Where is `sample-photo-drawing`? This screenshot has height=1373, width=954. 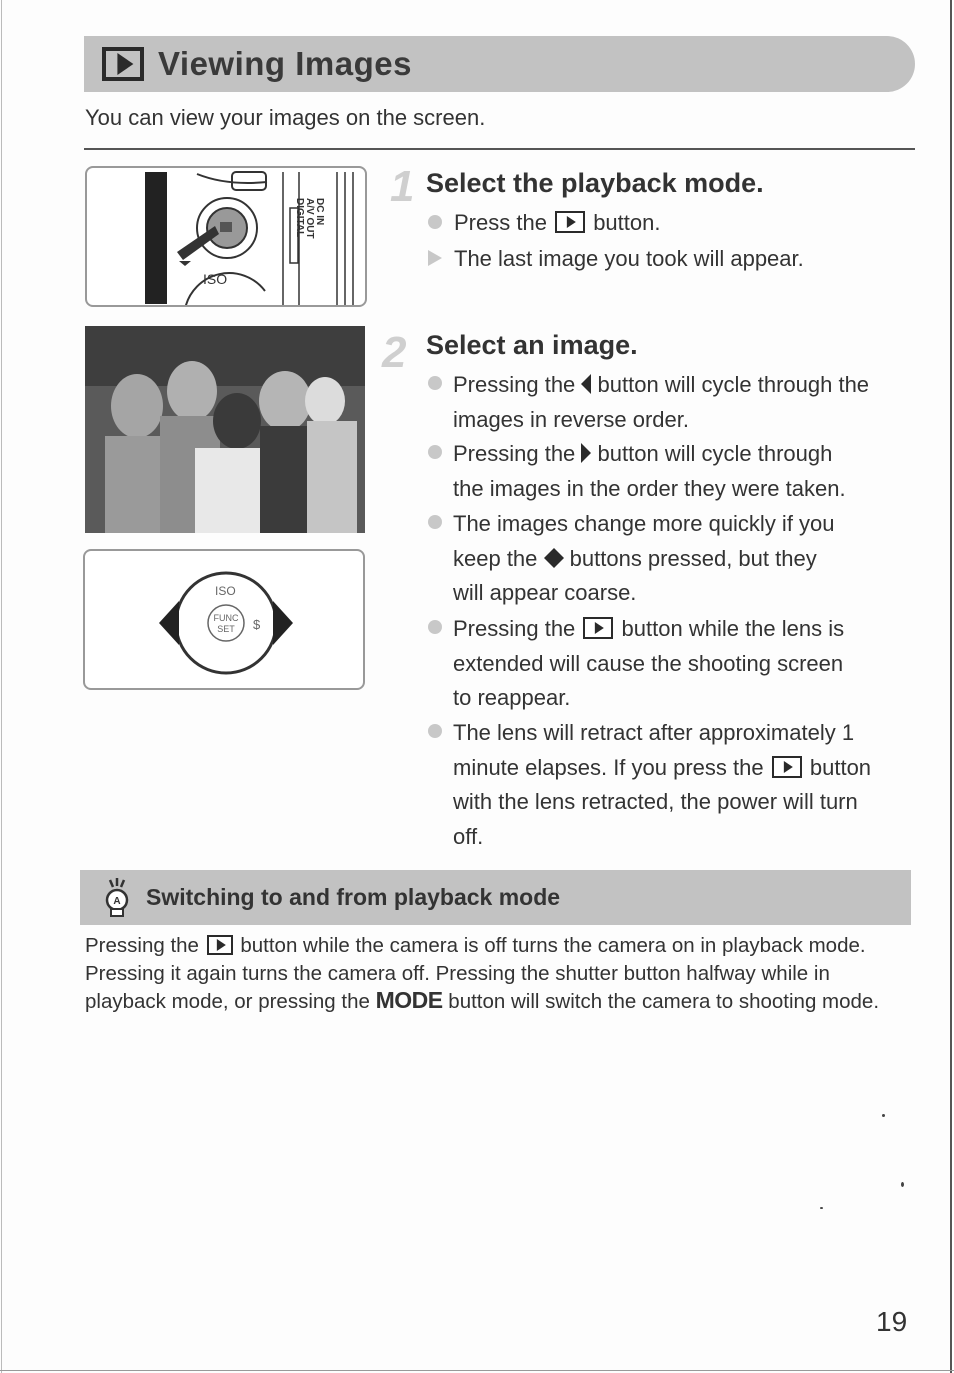
sample-photo-drawing is located at coordinates (225, 429).